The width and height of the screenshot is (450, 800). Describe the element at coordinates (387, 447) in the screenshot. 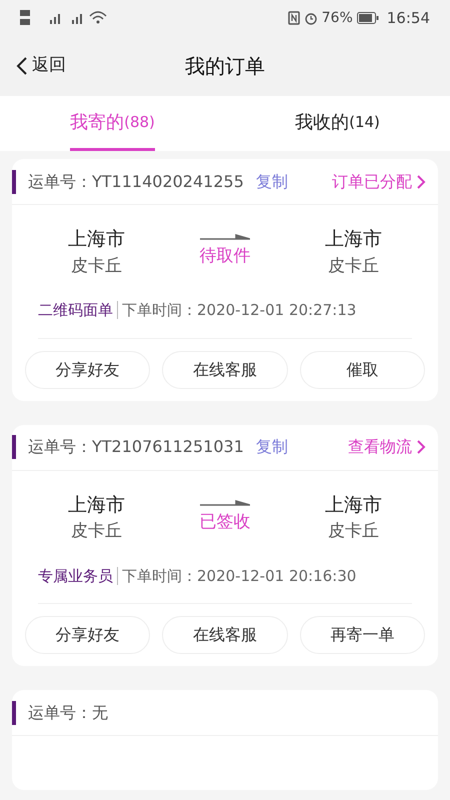

I see `status-link: 查看物流` at that location.